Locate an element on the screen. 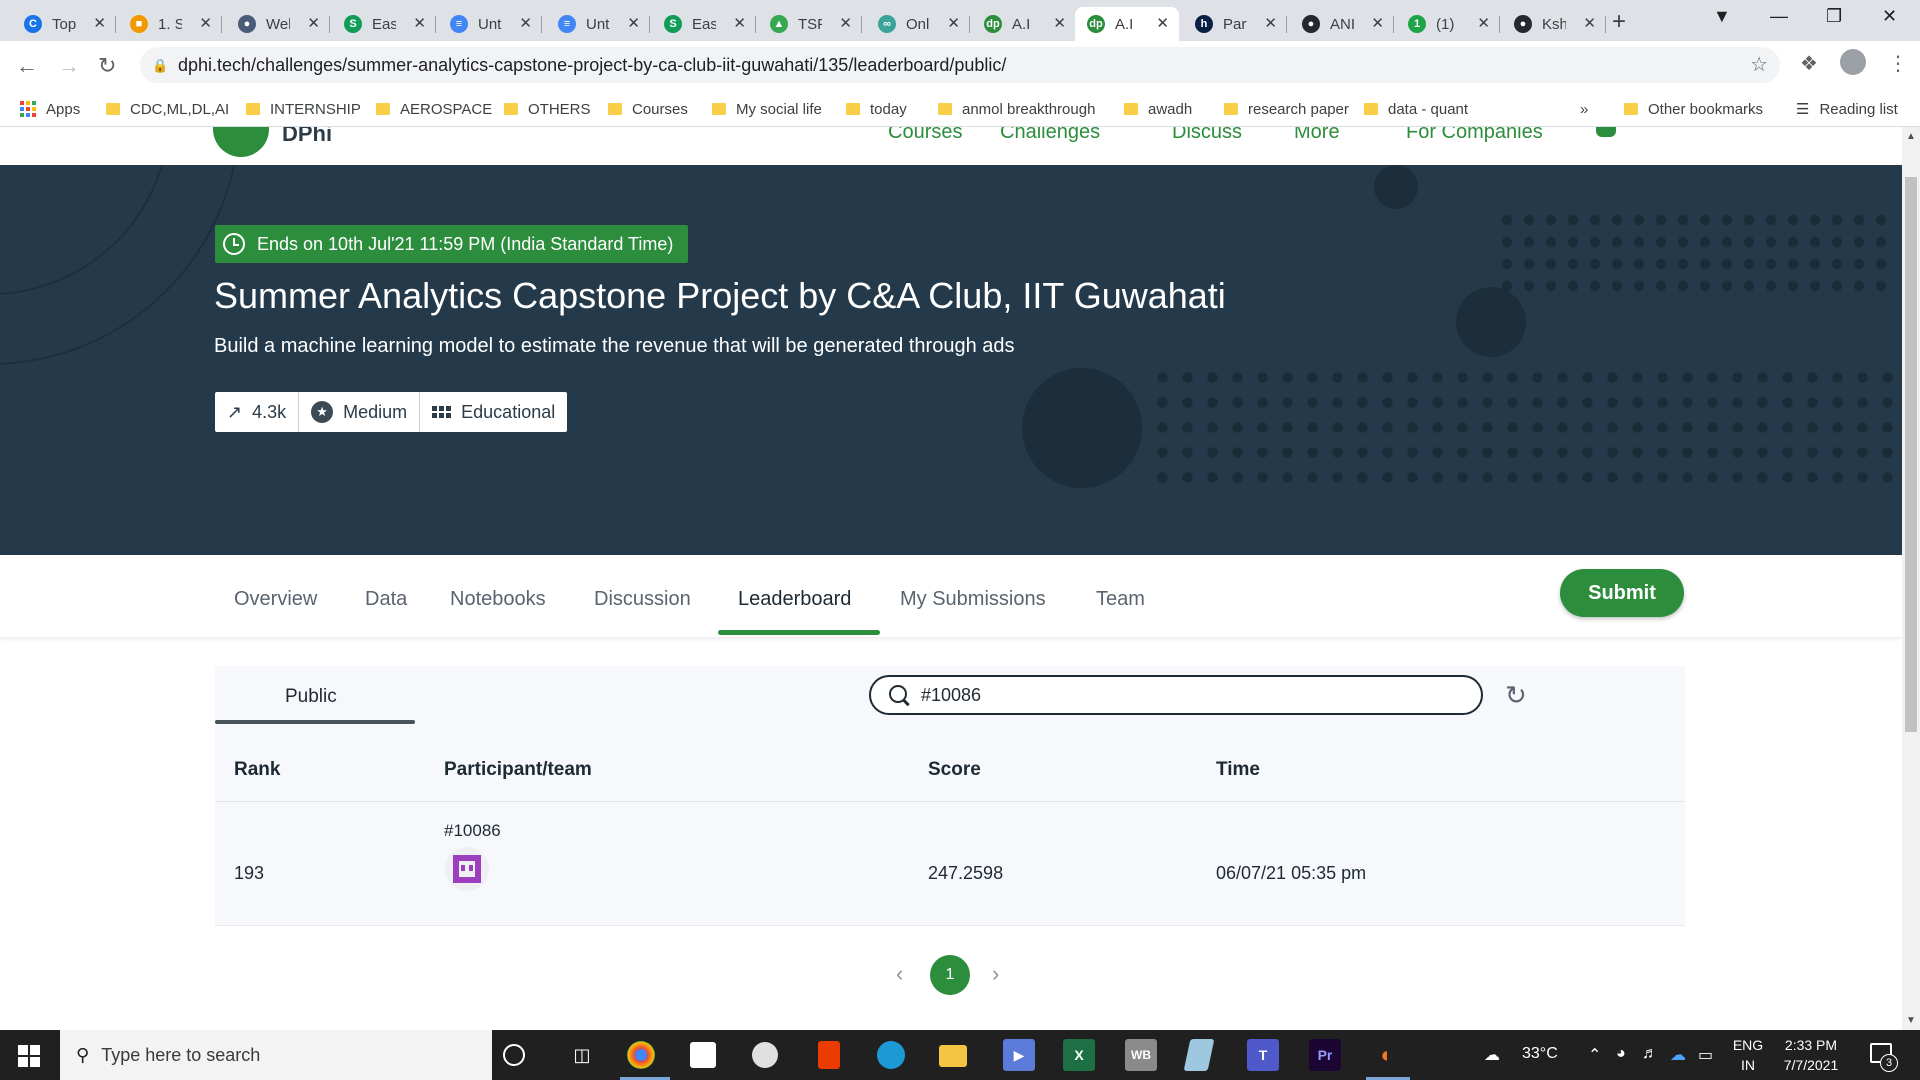  bookmark-folder: CDC,ML,DL,AI is located at coordinates (167, 109).